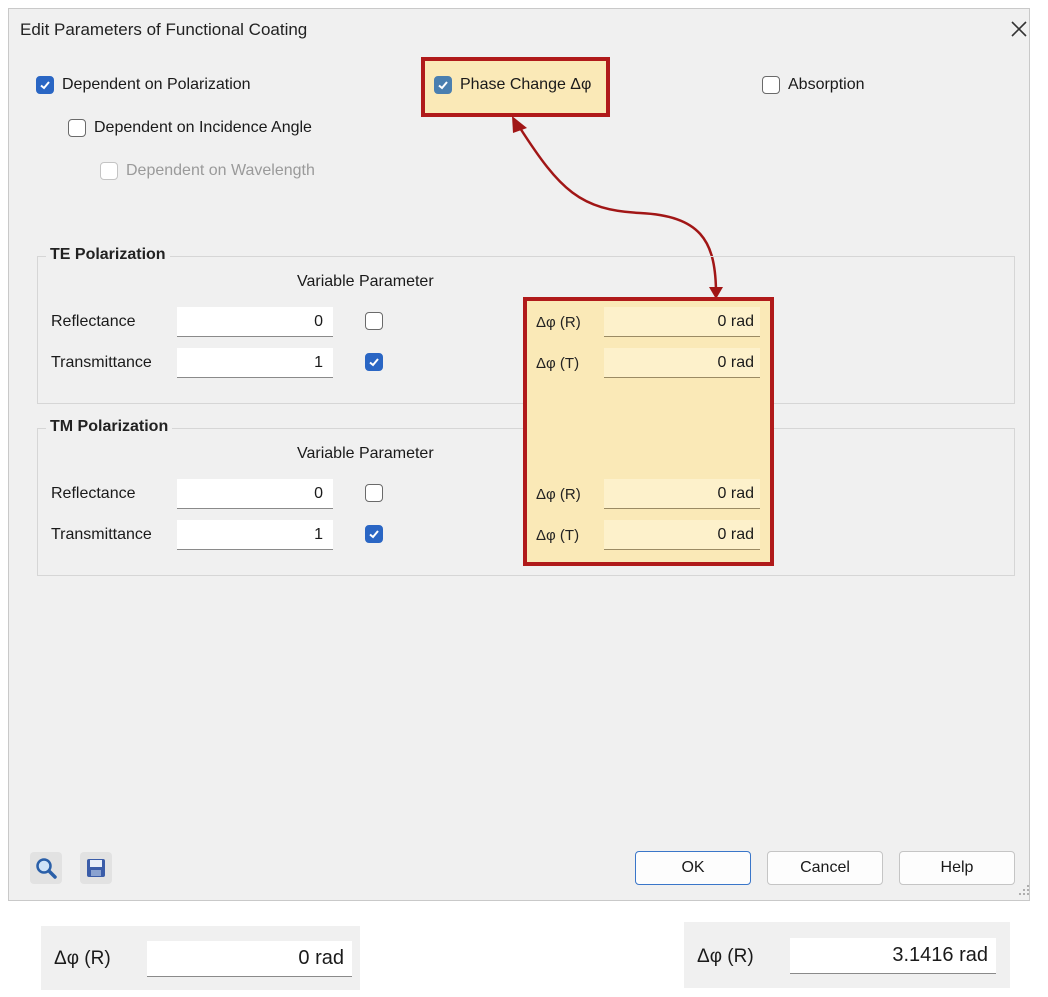 The height and width of the screenshot is (997, 1048). I want to click on te-dphi-r-label: Δφ (R), so click(558, 322).